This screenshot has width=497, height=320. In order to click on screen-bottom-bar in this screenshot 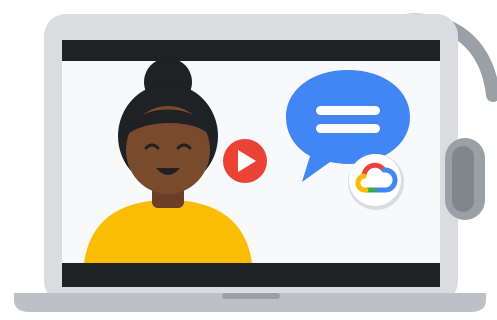, I will do `click(251, 275)`.